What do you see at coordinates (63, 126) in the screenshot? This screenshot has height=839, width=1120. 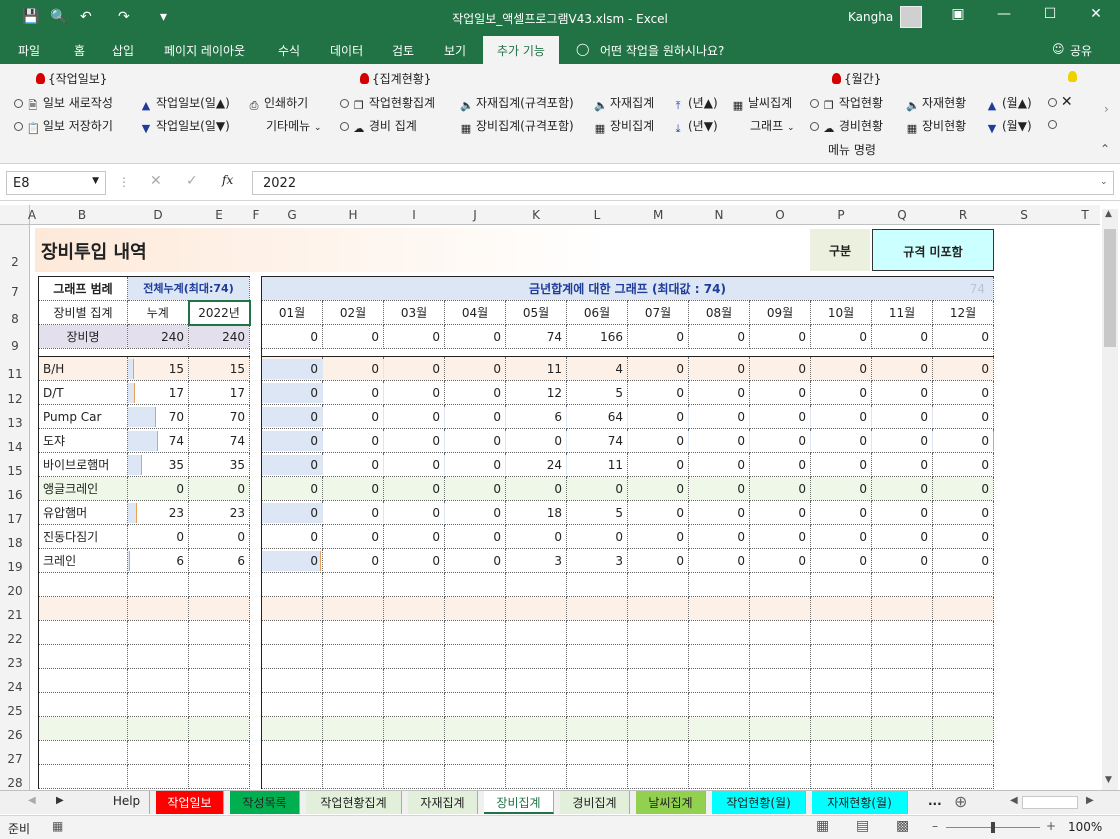 I see `save-report-button: 📋 일보 저장하기` at bounding box center [63, 126].